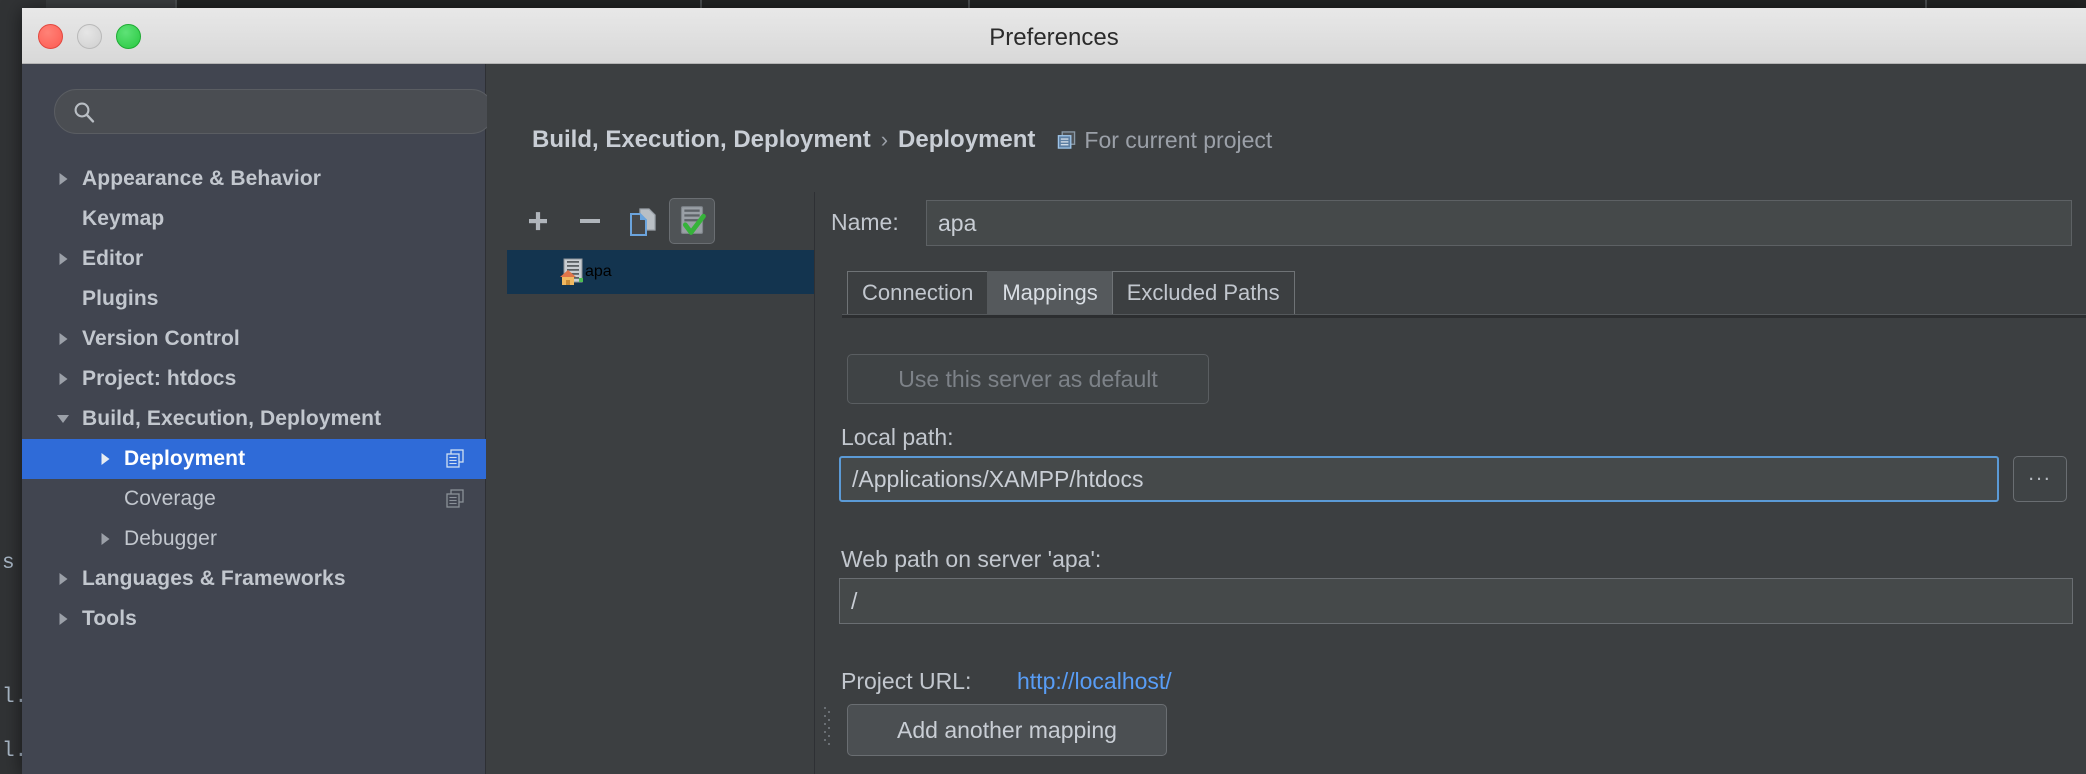 This screenshot has height=774, width=2086. Describe the element at coordinates (120, 298) in the screenshot. I see `sidebar-item-label: Plugins` at that location.